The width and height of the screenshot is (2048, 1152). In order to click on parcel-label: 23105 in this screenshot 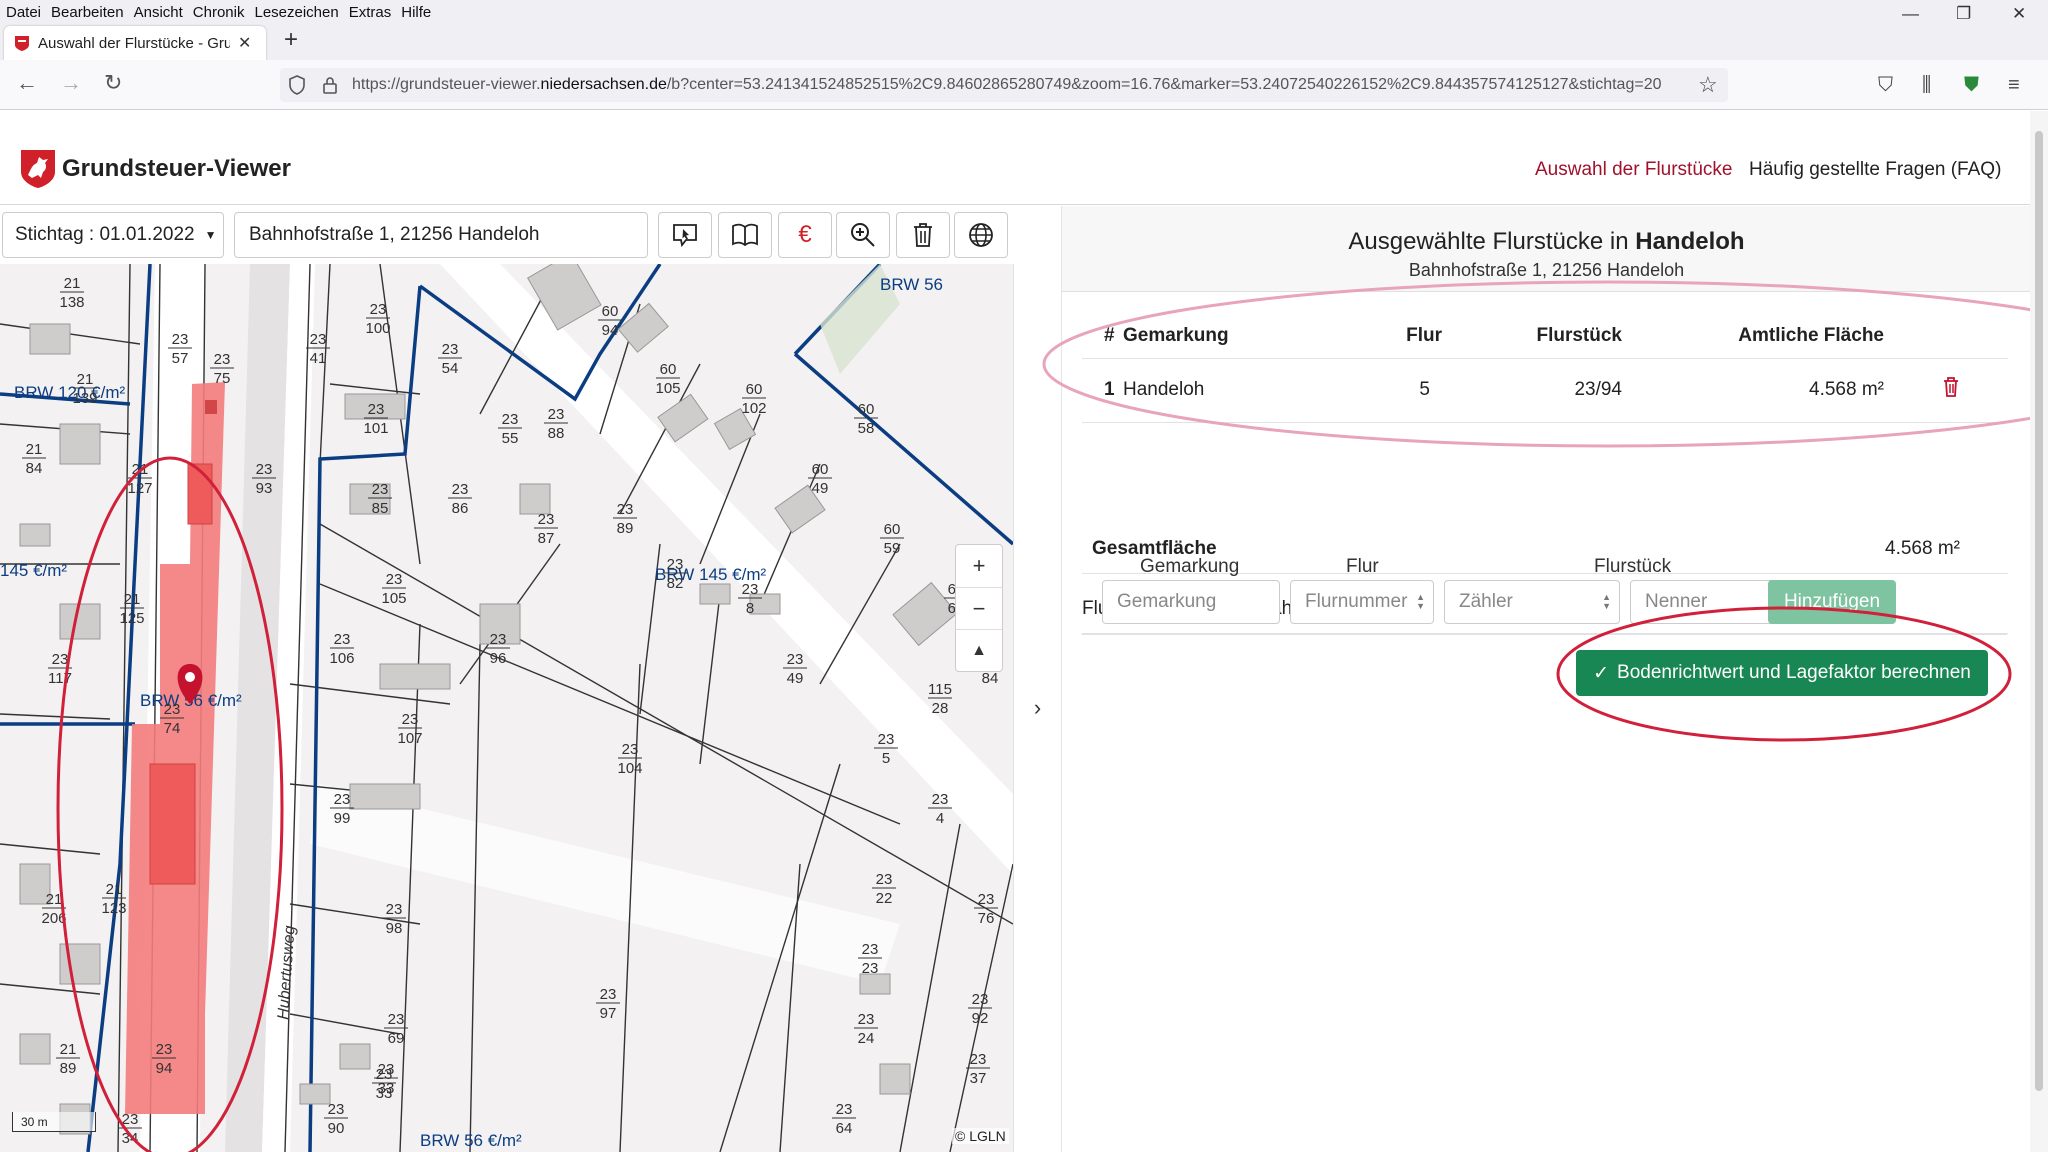, I will do `click(393, 589)`.